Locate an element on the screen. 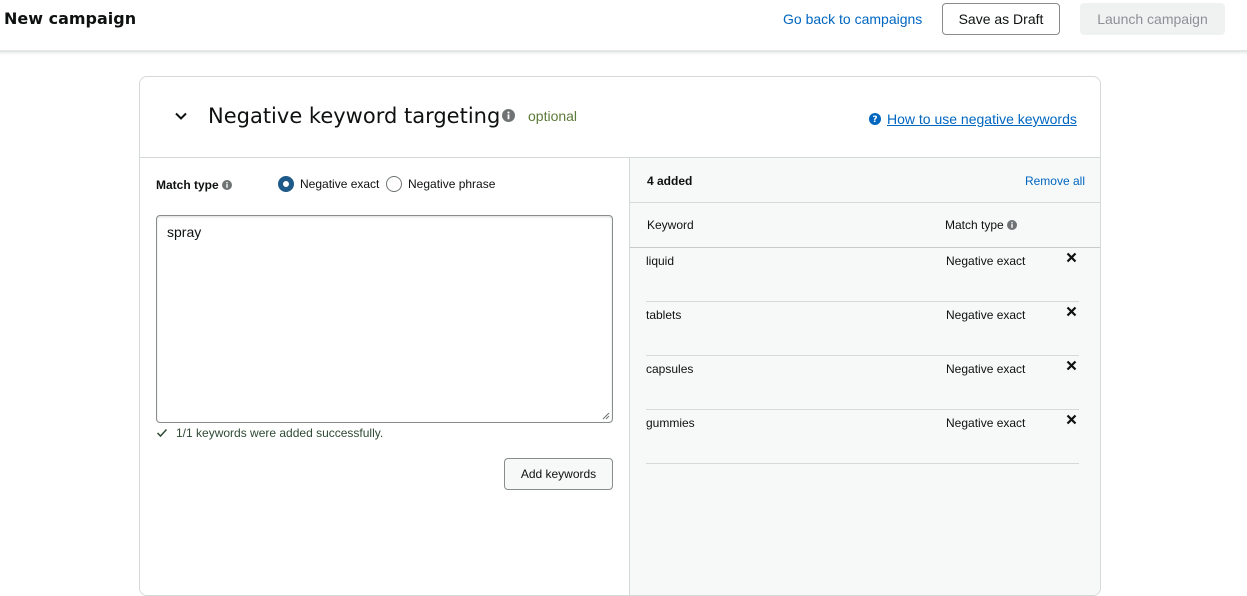 The height and width of the screenshot is (596, 1247). help-link-group: ? How to use negative keywords is located at coordinates (973, 119).